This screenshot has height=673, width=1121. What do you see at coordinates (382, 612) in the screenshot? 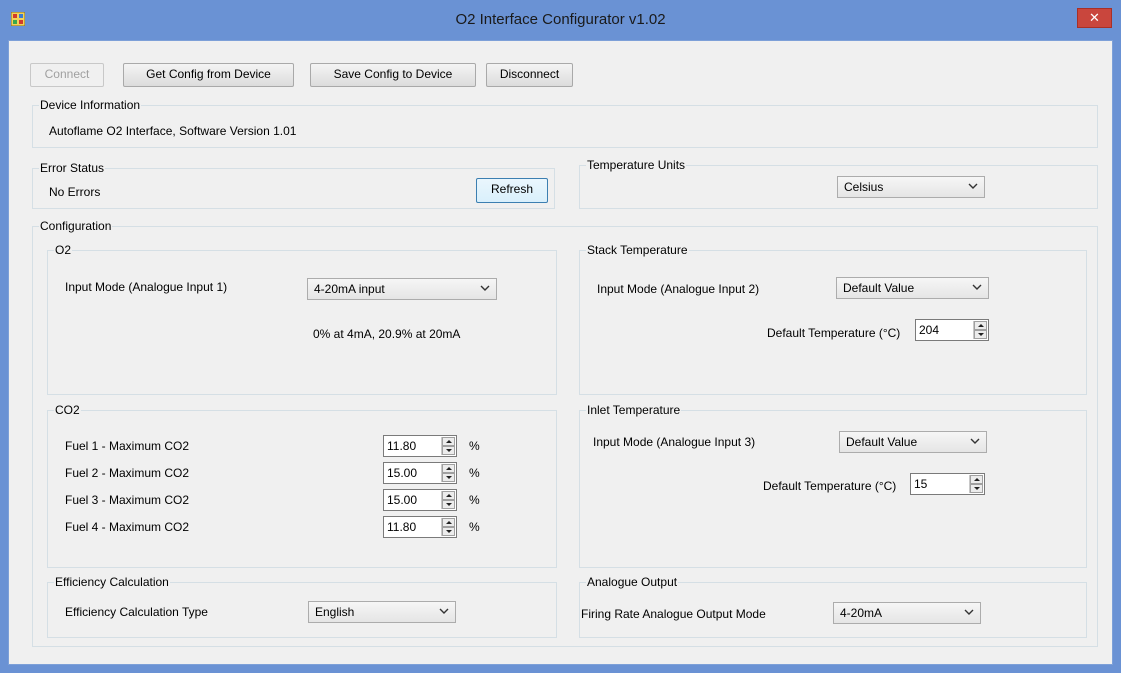
I see `efficiency-type-select: English` at bounding box center [382, 612].